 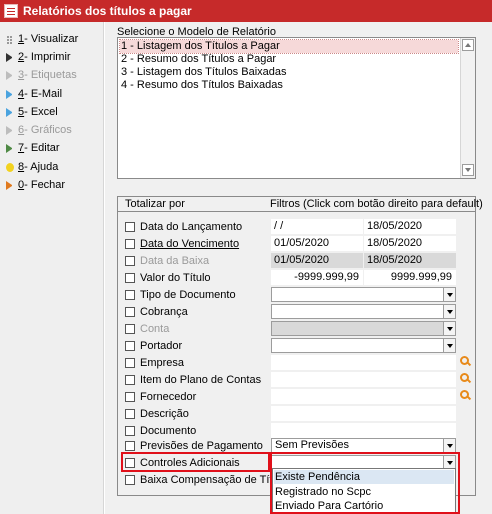 What do you see at coordinates (246, 11) in the screenshot?
I see `window-titlebar: Relatórios dos títulos a pagar` at bounding box center [246, 11].